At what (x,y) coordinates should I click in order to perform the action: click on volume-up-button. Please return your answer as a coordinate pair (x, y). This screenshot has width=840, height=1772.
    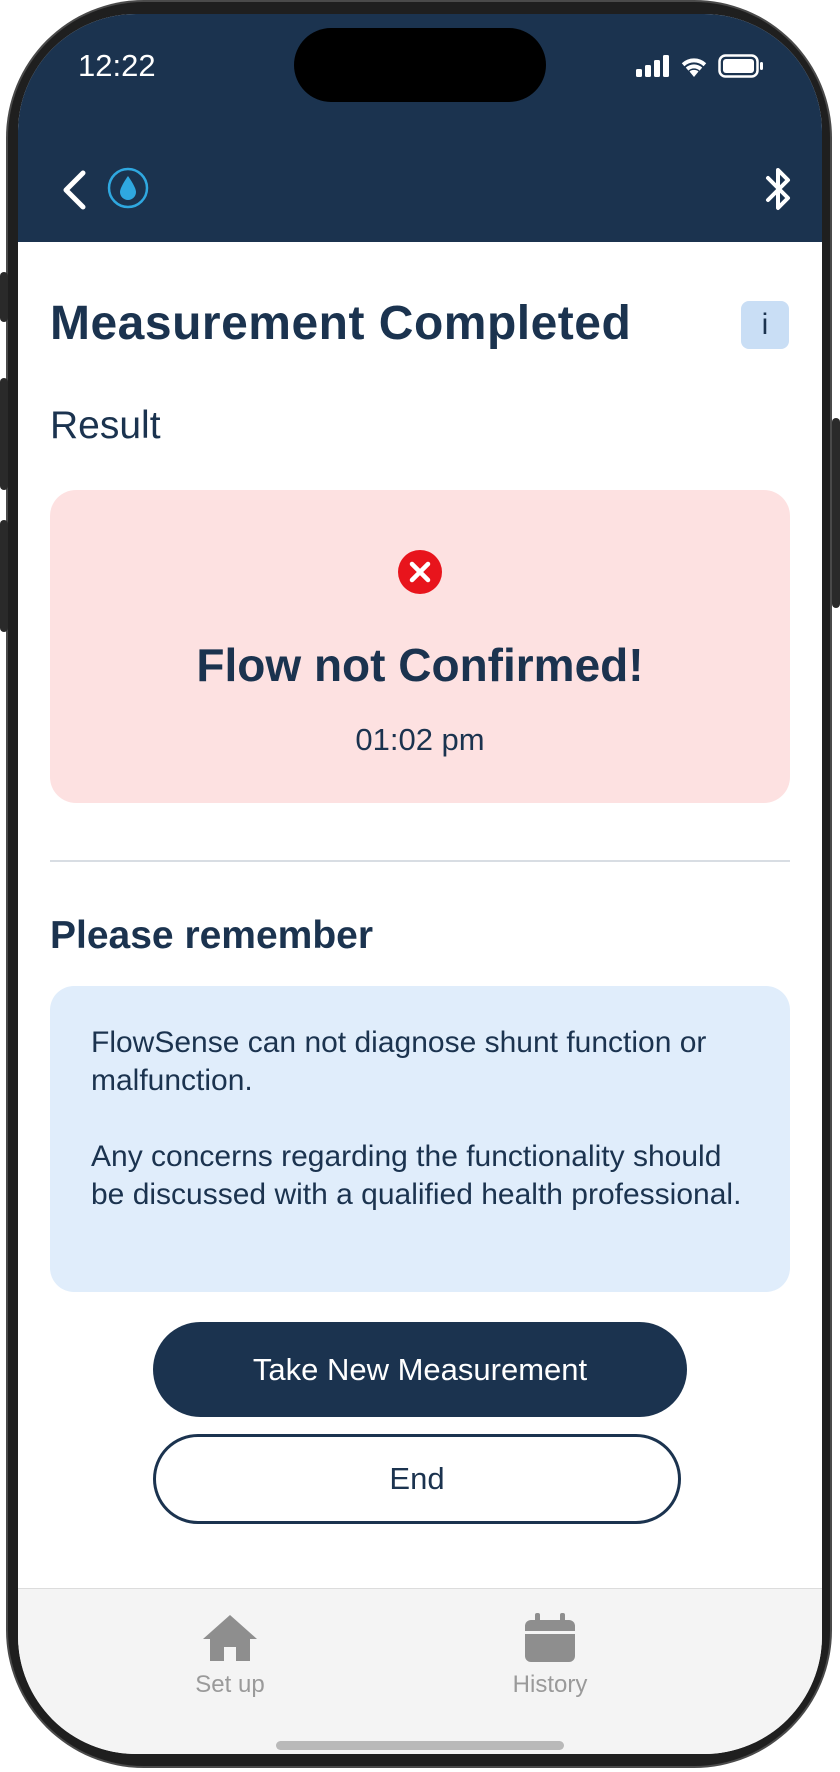
    Looking at the image, I should click on (4, 434).